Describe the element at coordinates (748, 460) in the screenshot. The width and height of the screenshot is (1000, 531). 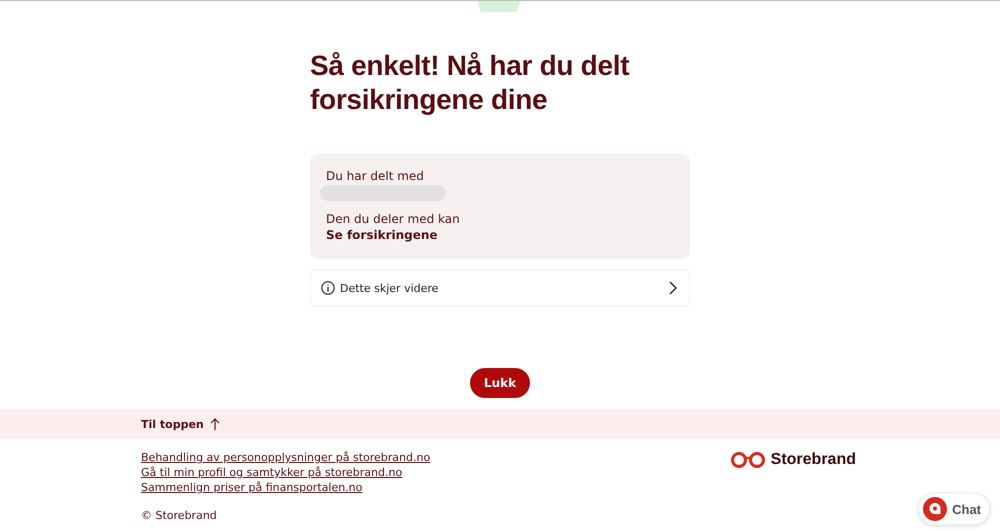
I see `logo-icon` at that location.